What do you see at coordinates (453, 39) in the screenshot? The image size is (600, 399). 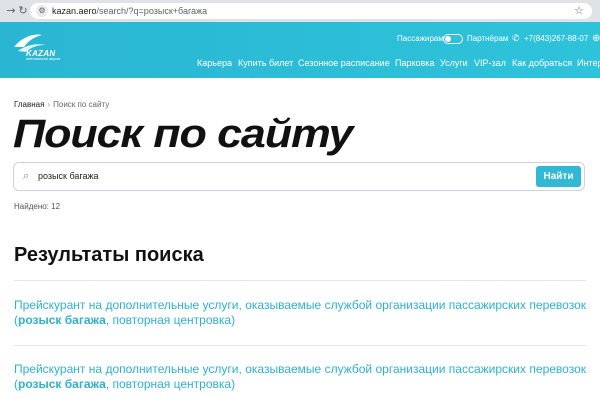 I see `audience-toggle` at bounding box center [453, 39].